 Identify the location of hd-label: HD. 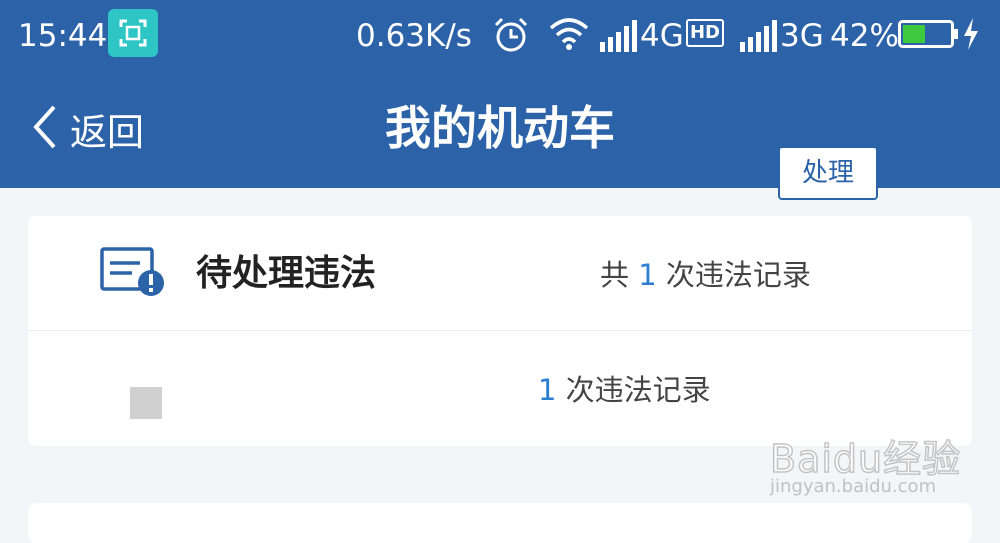
(704, 32).